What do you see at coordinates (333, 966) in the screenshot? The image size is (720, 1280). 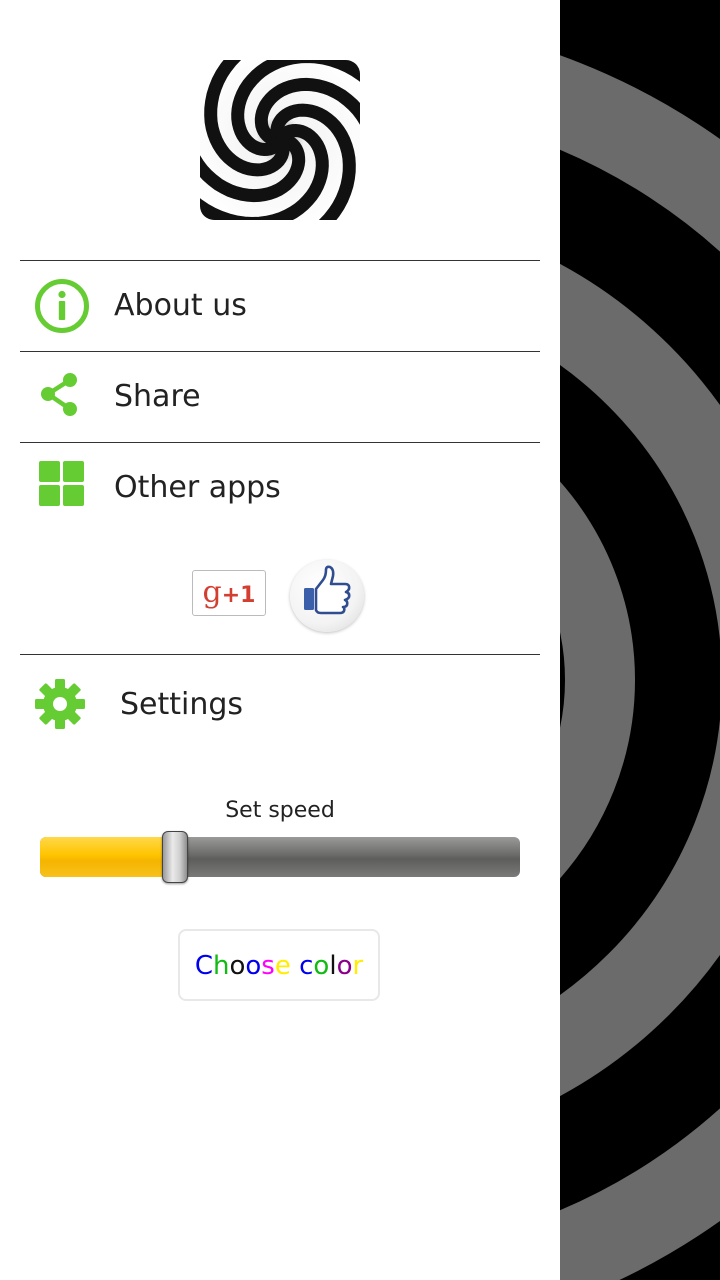 I see `choose-color-letter: l` at bounding box center [333, 966].